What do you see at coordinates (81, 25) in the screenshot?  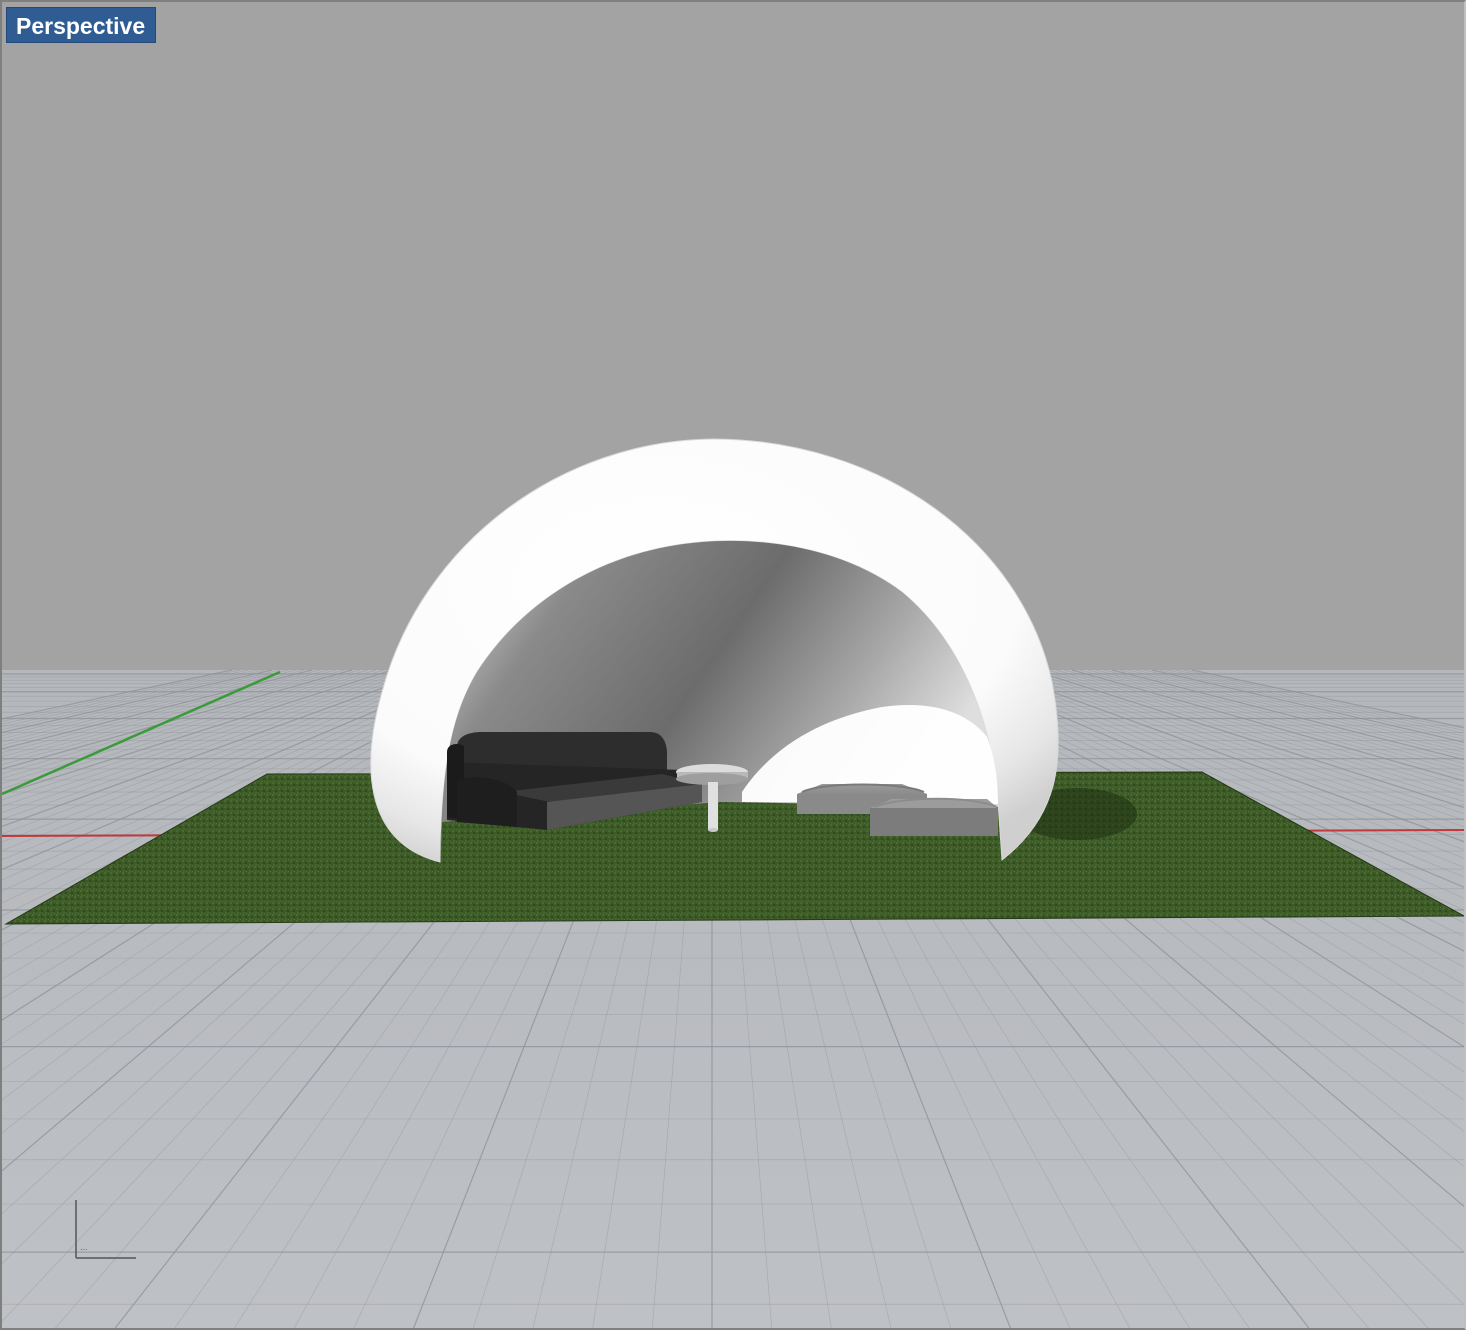 I see `viewport-title-tab: Perspective` at bounding box center [81, 25].